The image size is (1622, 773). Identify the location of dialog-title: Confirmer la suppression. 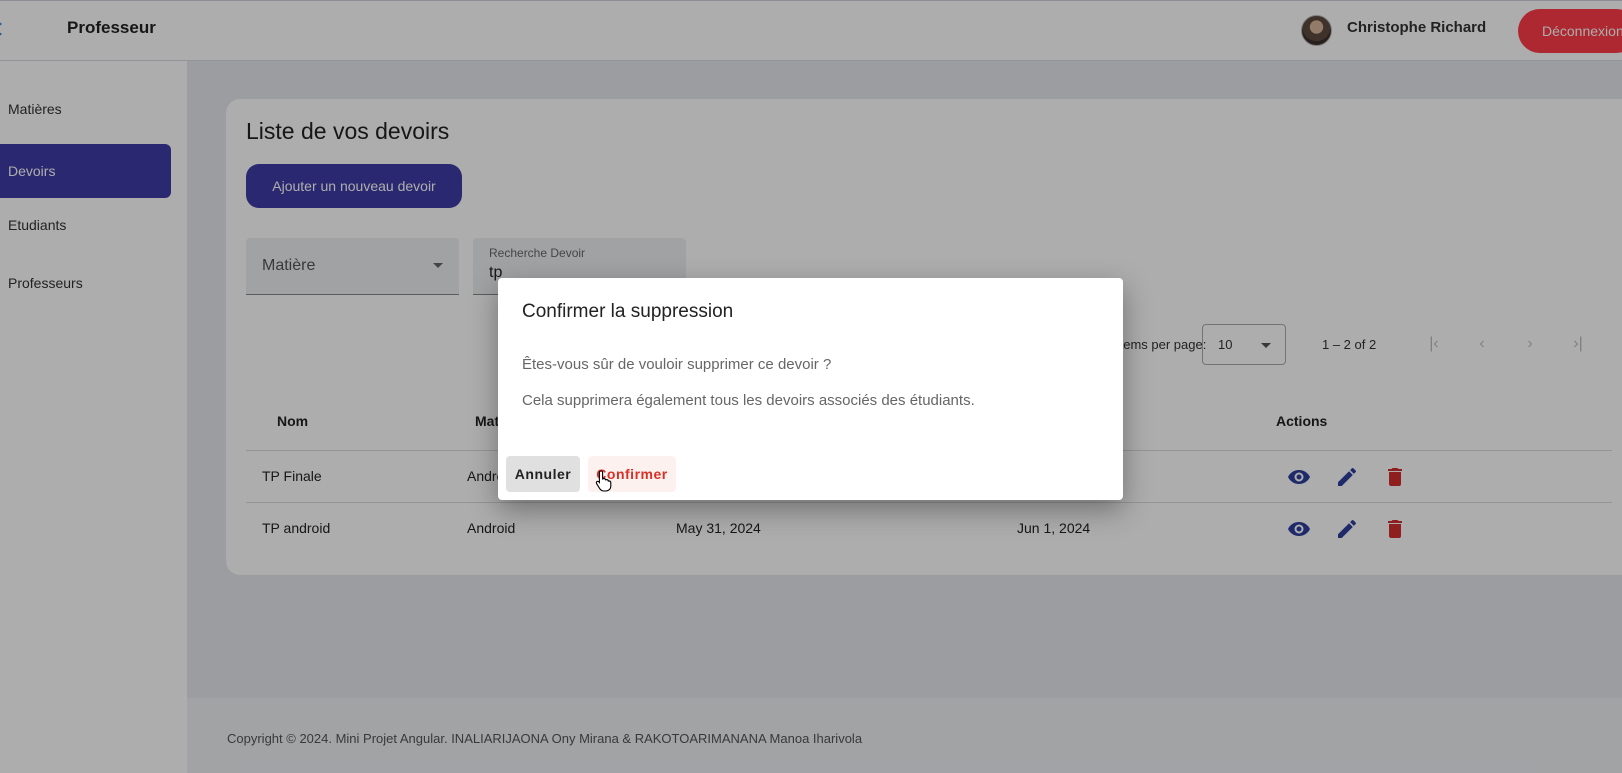
(628, 311).